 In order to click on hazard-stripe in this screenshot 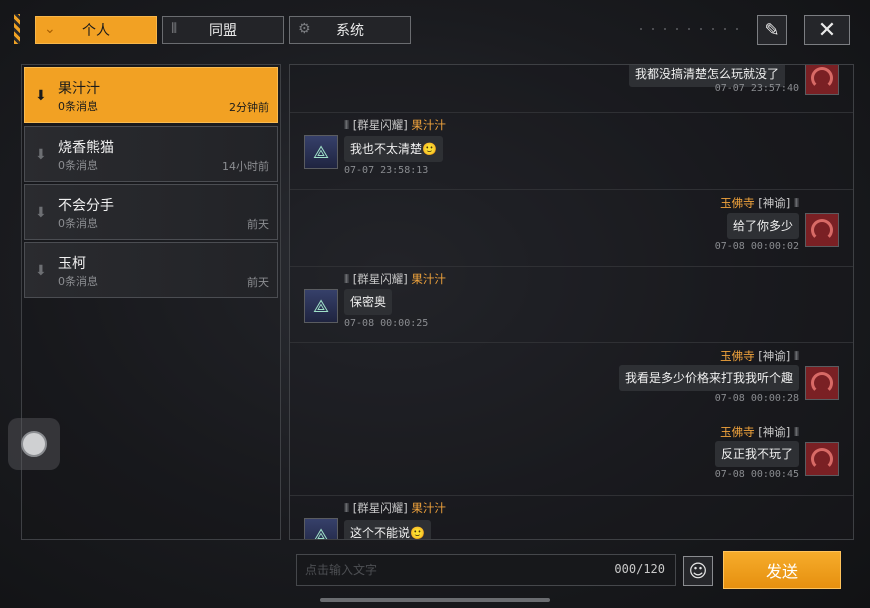, I will do `click(17, 29)`.